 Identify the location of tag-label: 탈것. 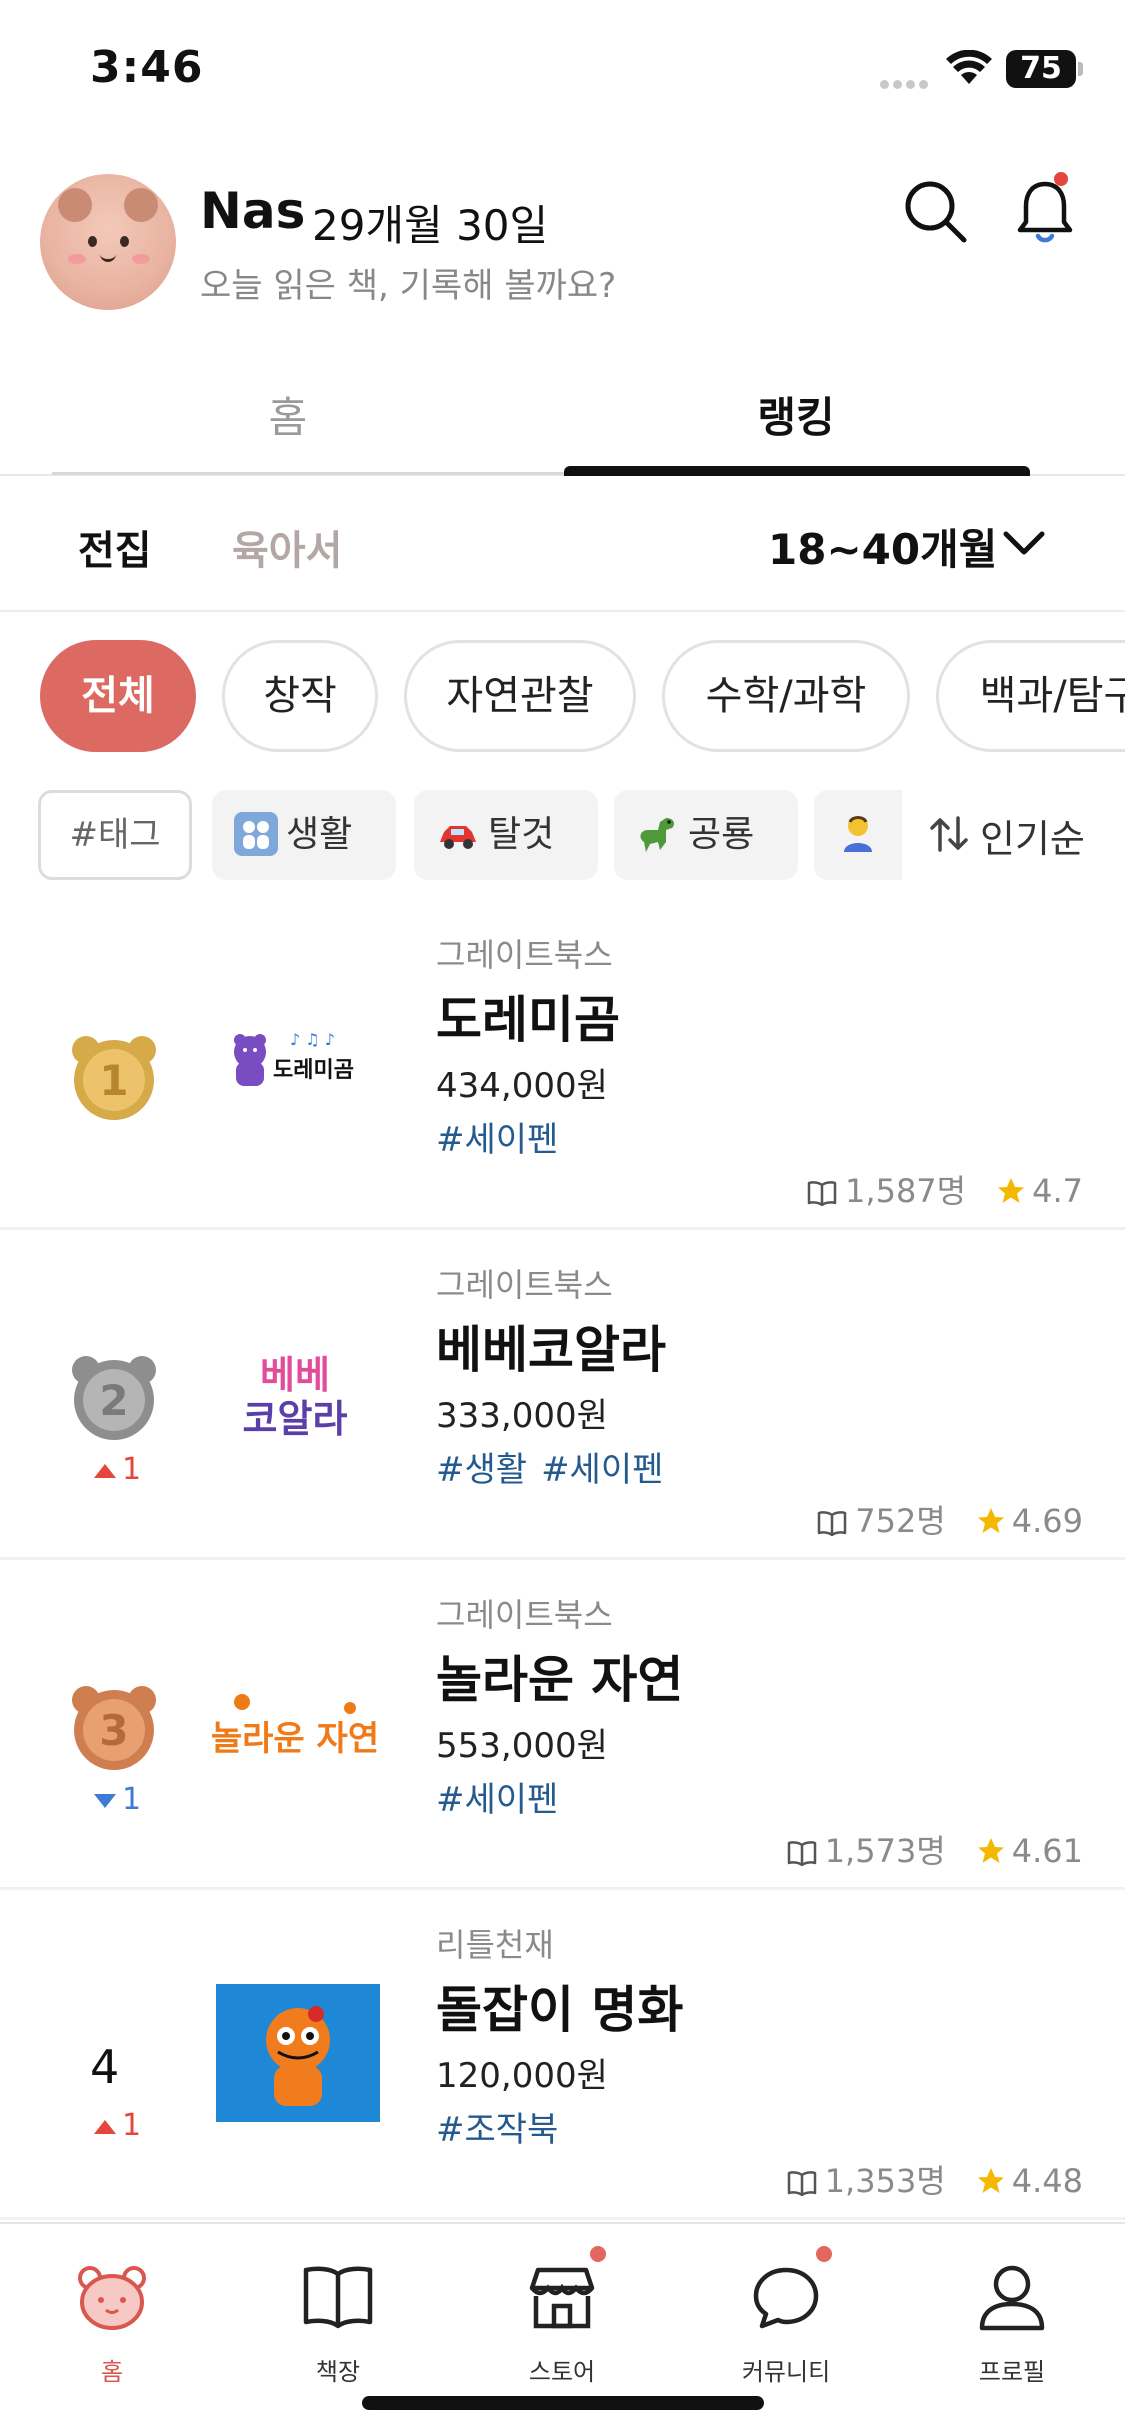
(521, 834).